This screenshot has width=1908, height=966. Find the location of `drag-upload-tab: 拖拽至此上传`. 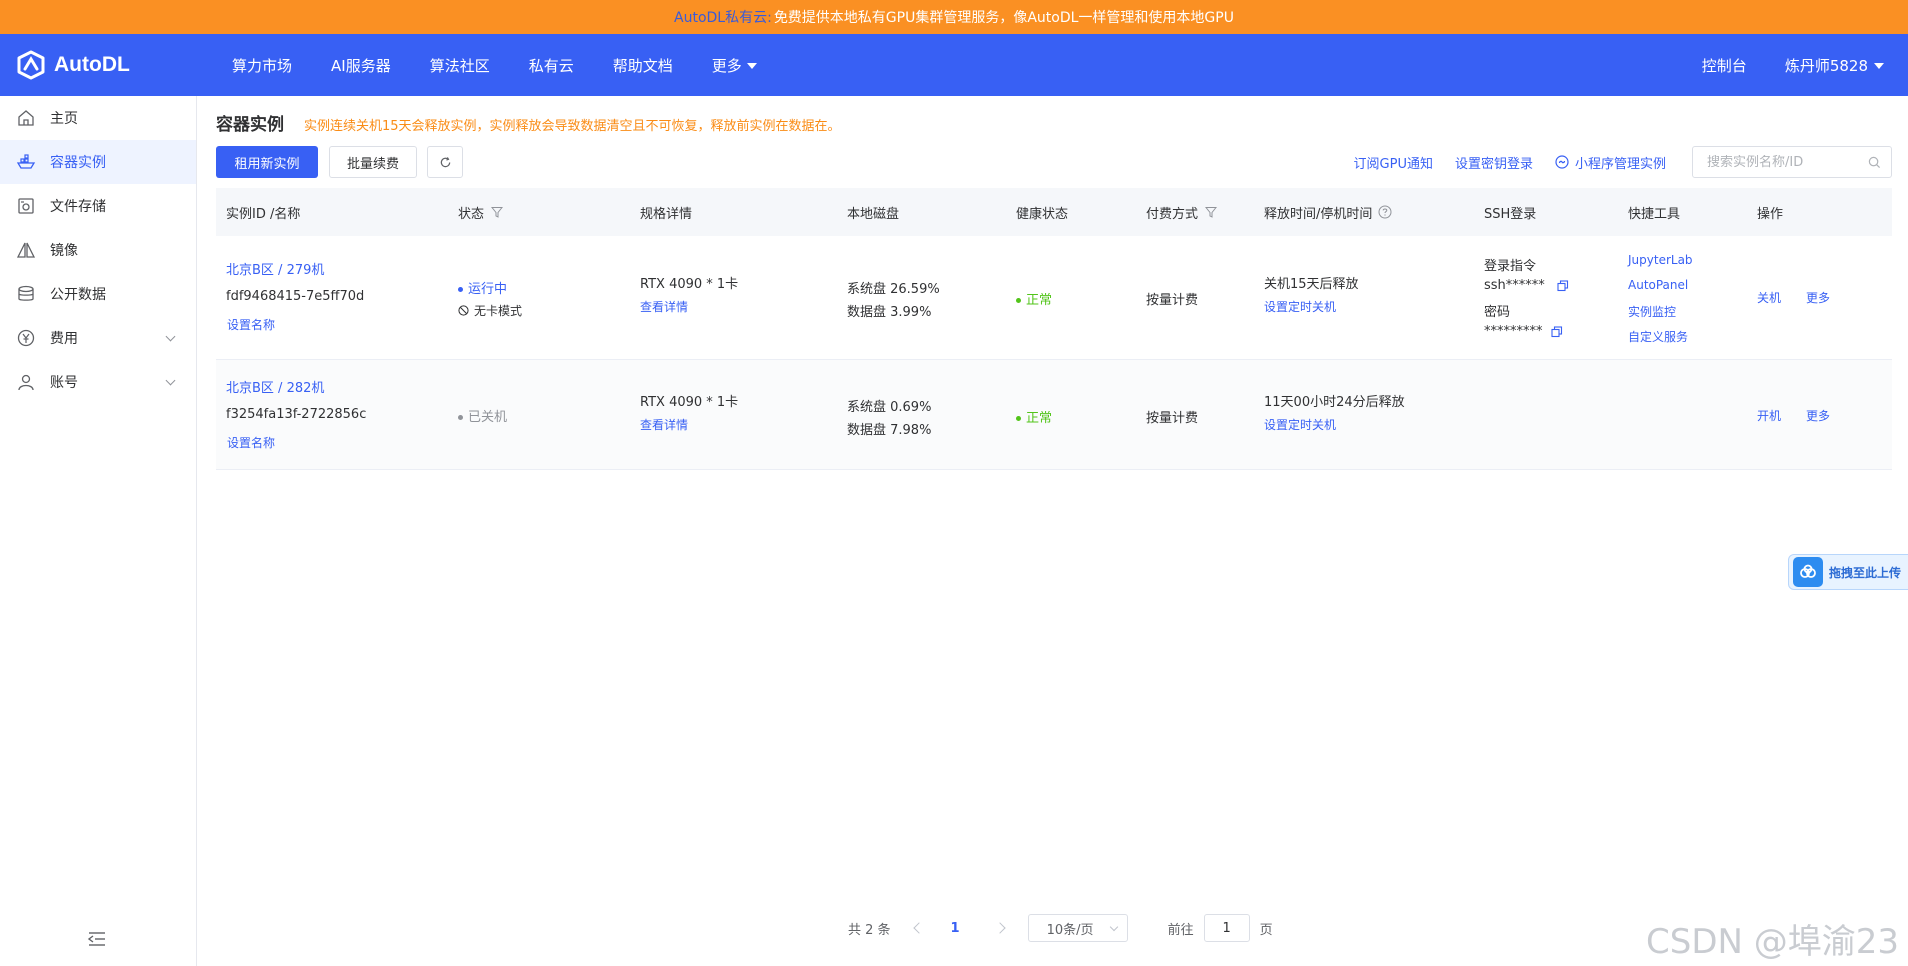

drag-upload-tab: 拖拽至此上传 is located at coordinates (1848, 572).